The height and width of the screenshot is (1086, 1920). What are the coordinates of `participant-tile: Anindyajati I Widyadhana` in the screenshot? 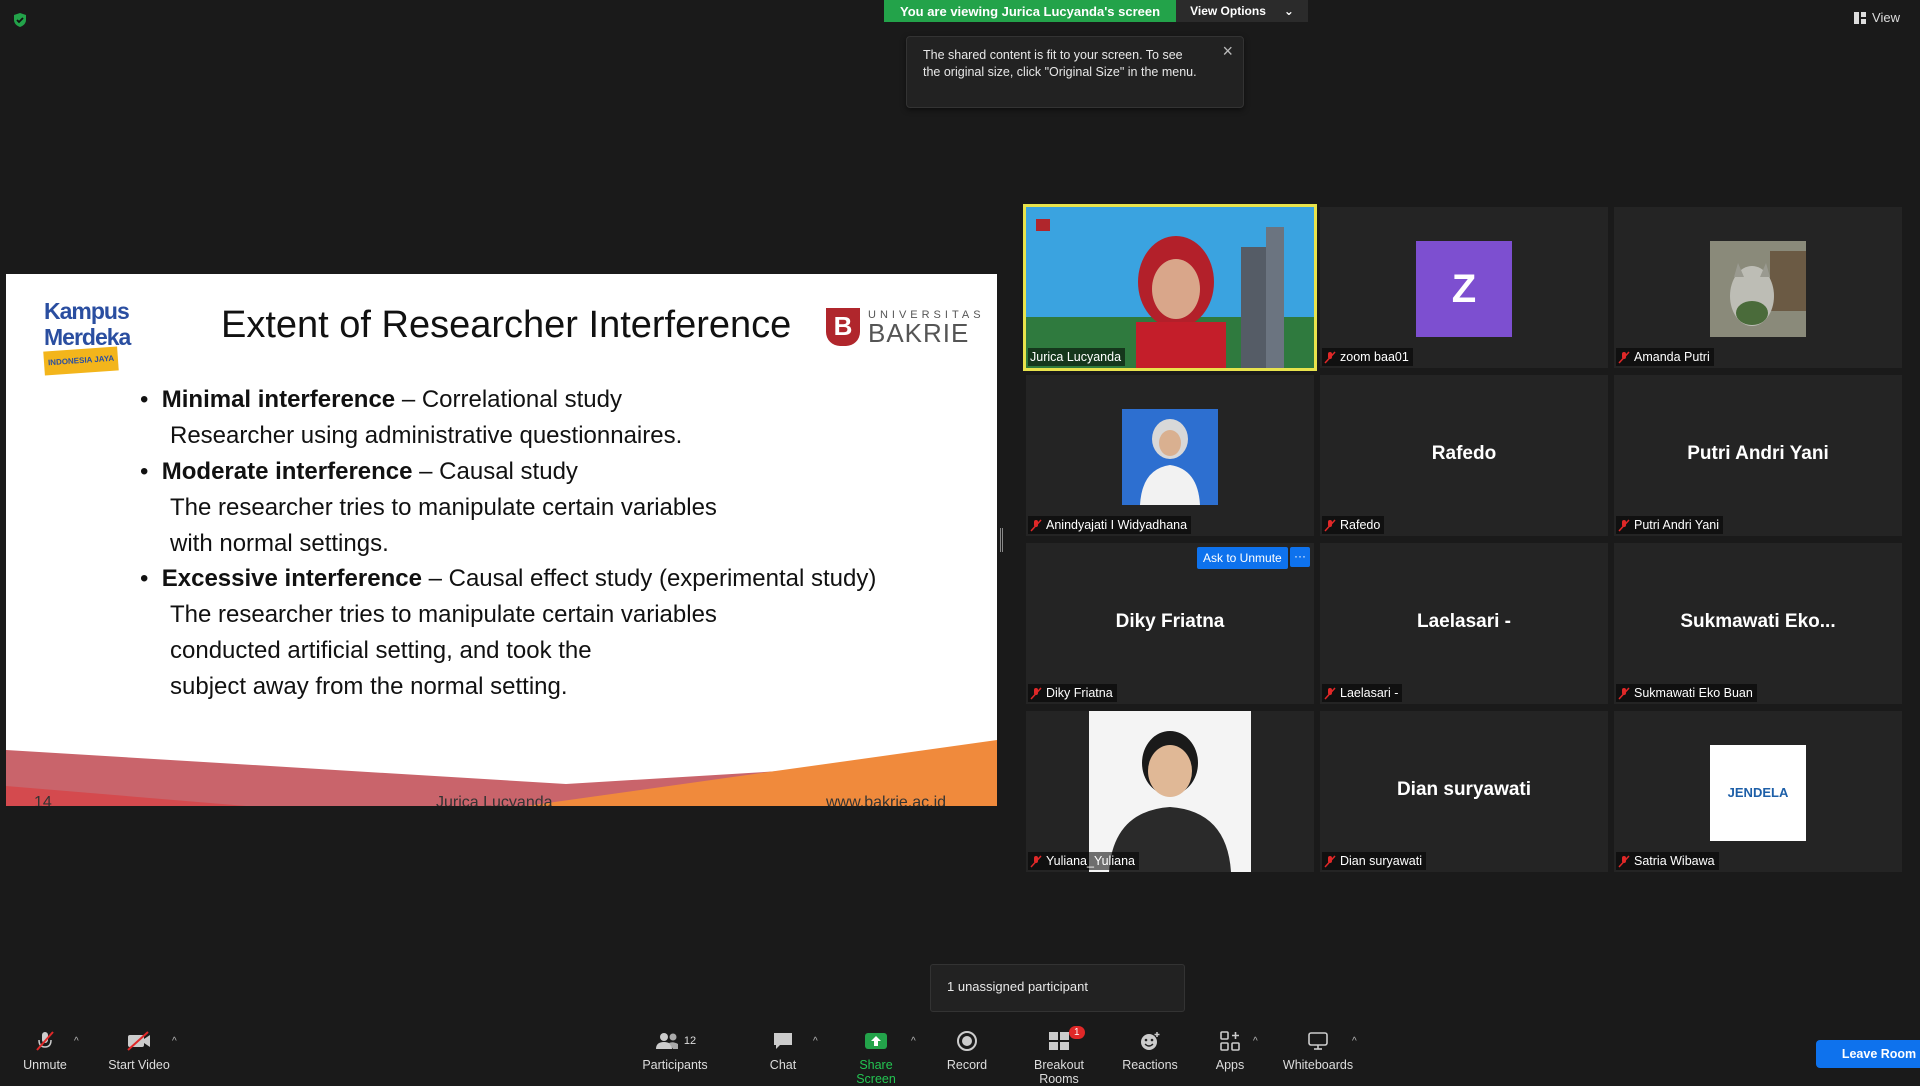 It's located at (1170, 455).